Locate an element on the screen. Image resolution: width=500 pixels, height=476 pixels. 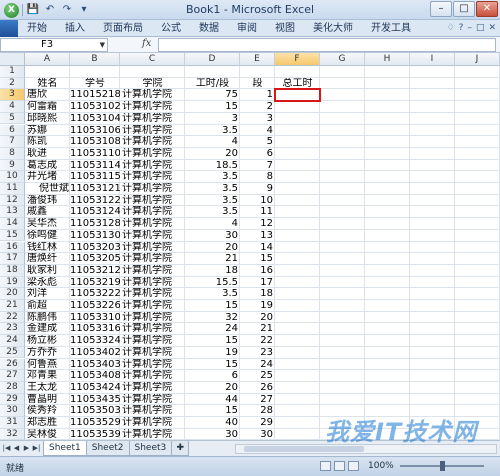
table-cell: 20 is located at coordinates (212, 154).